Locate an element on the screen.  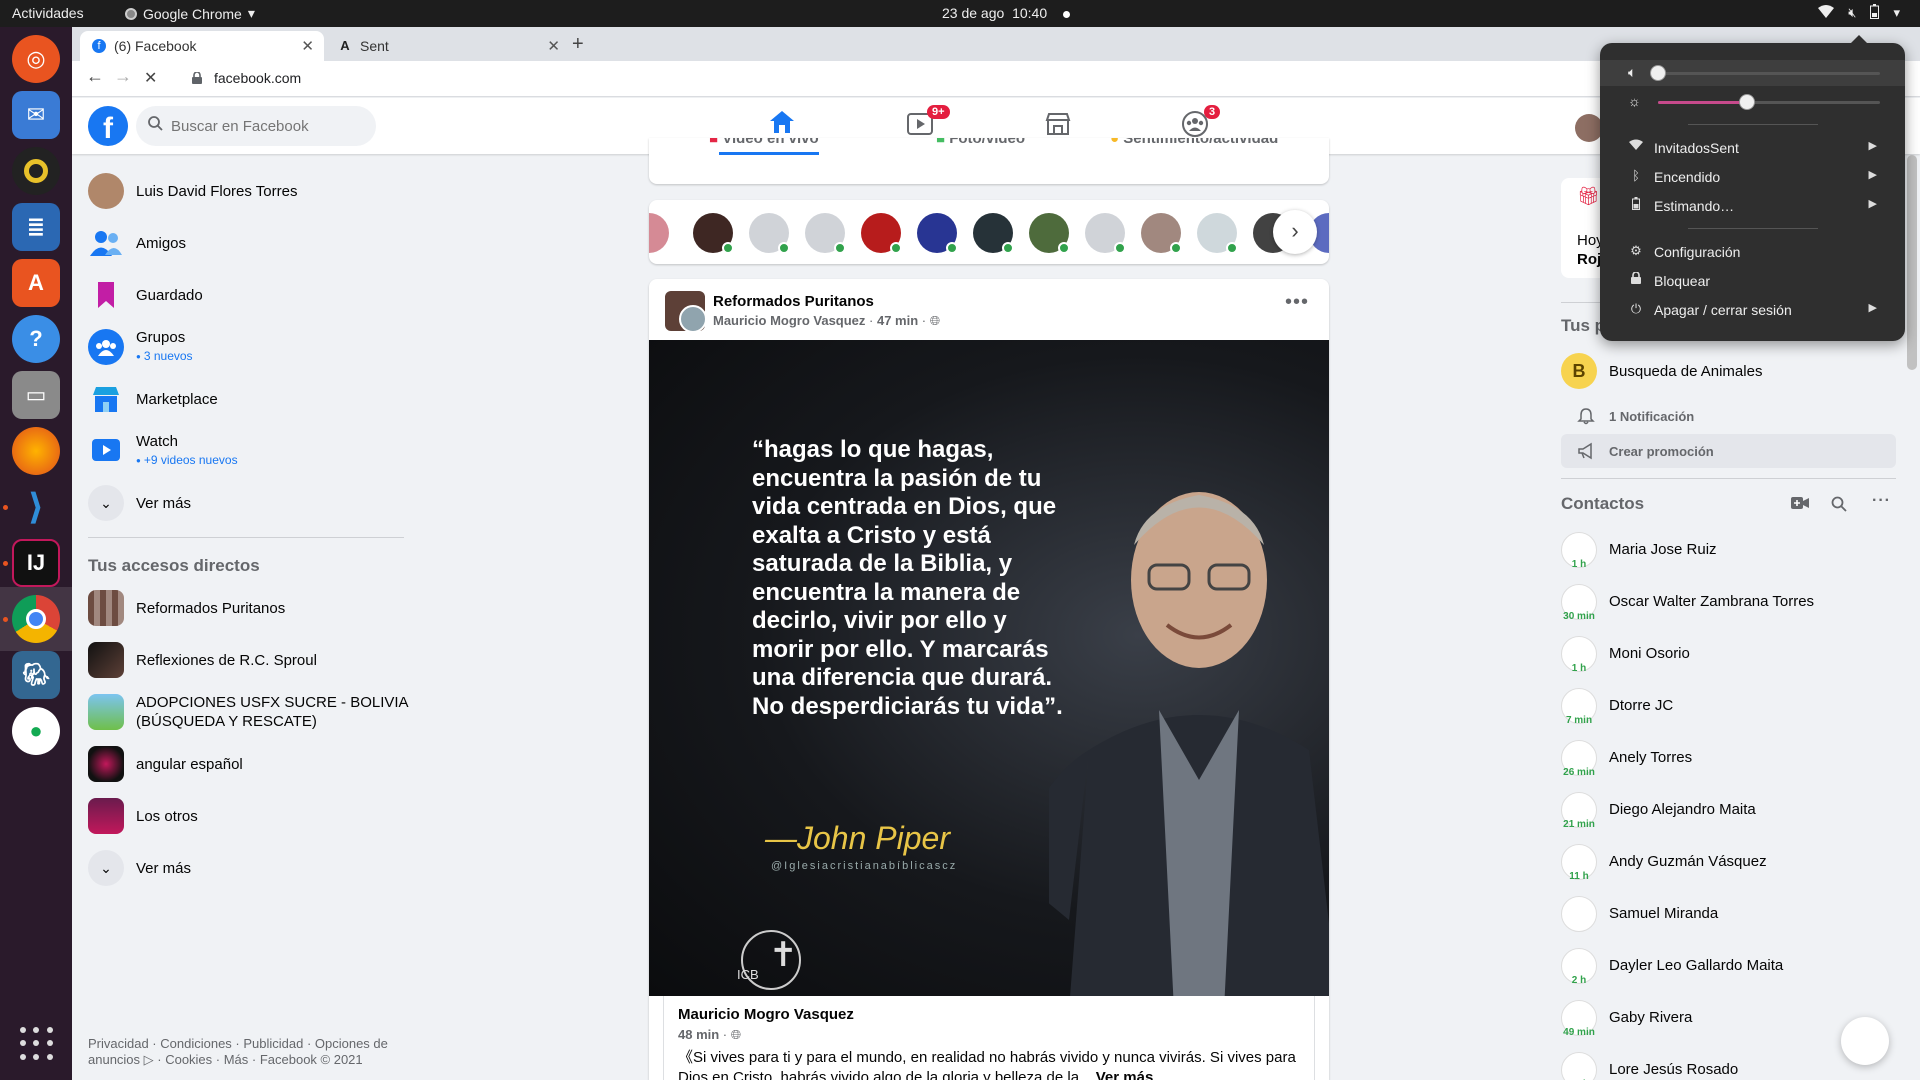
sidebar-item-groups: Grupos 3 nuevos is located at coordinates (246, 347).